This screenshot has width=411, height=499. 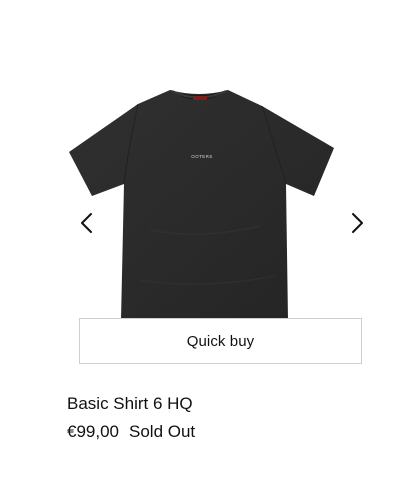 I want to click on previous-image-button, so click(x=86, y=223).